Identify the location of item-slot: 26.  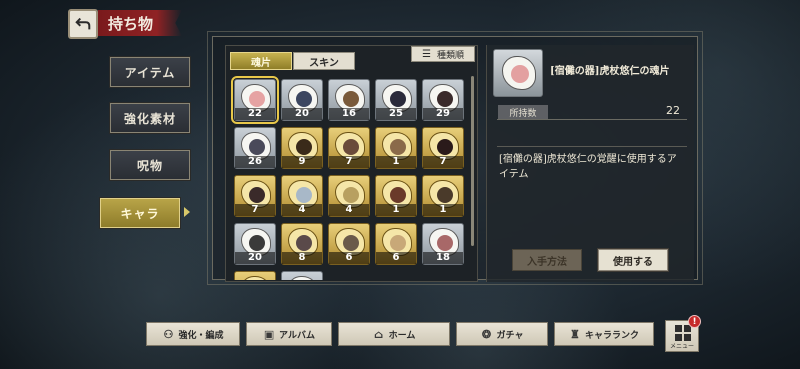
(255, 148).